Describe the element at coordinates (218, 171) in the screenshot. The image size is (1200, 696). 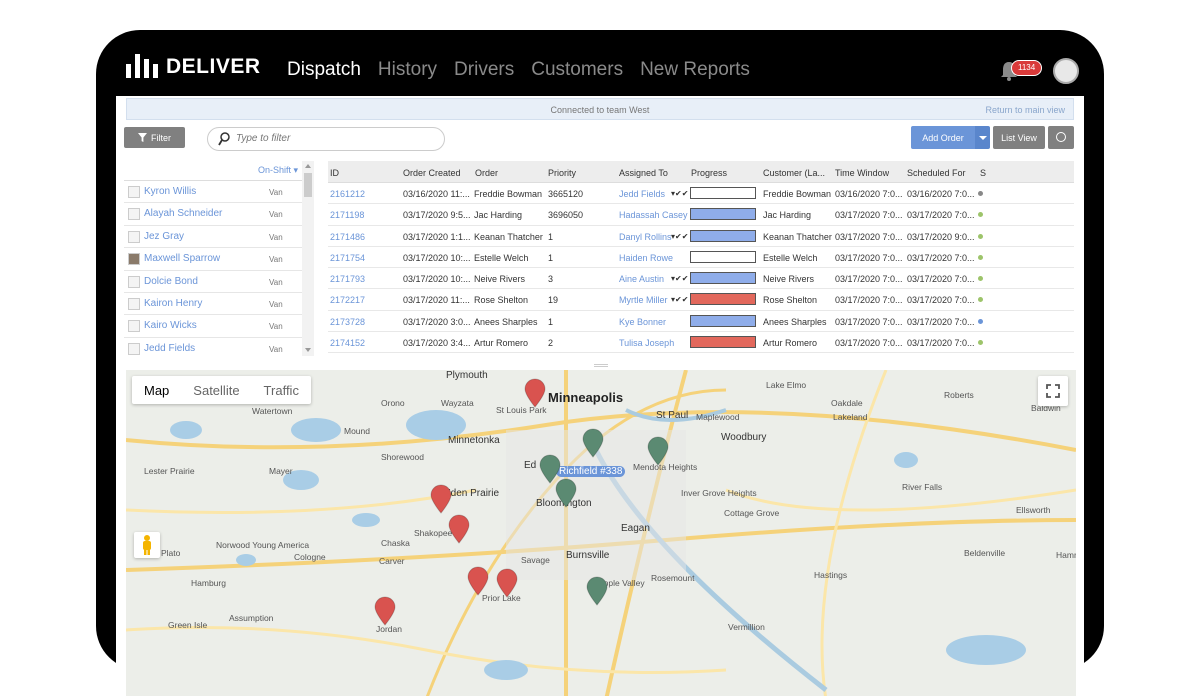
I see `on-shift-filter: On-Shift ▾` at that location.